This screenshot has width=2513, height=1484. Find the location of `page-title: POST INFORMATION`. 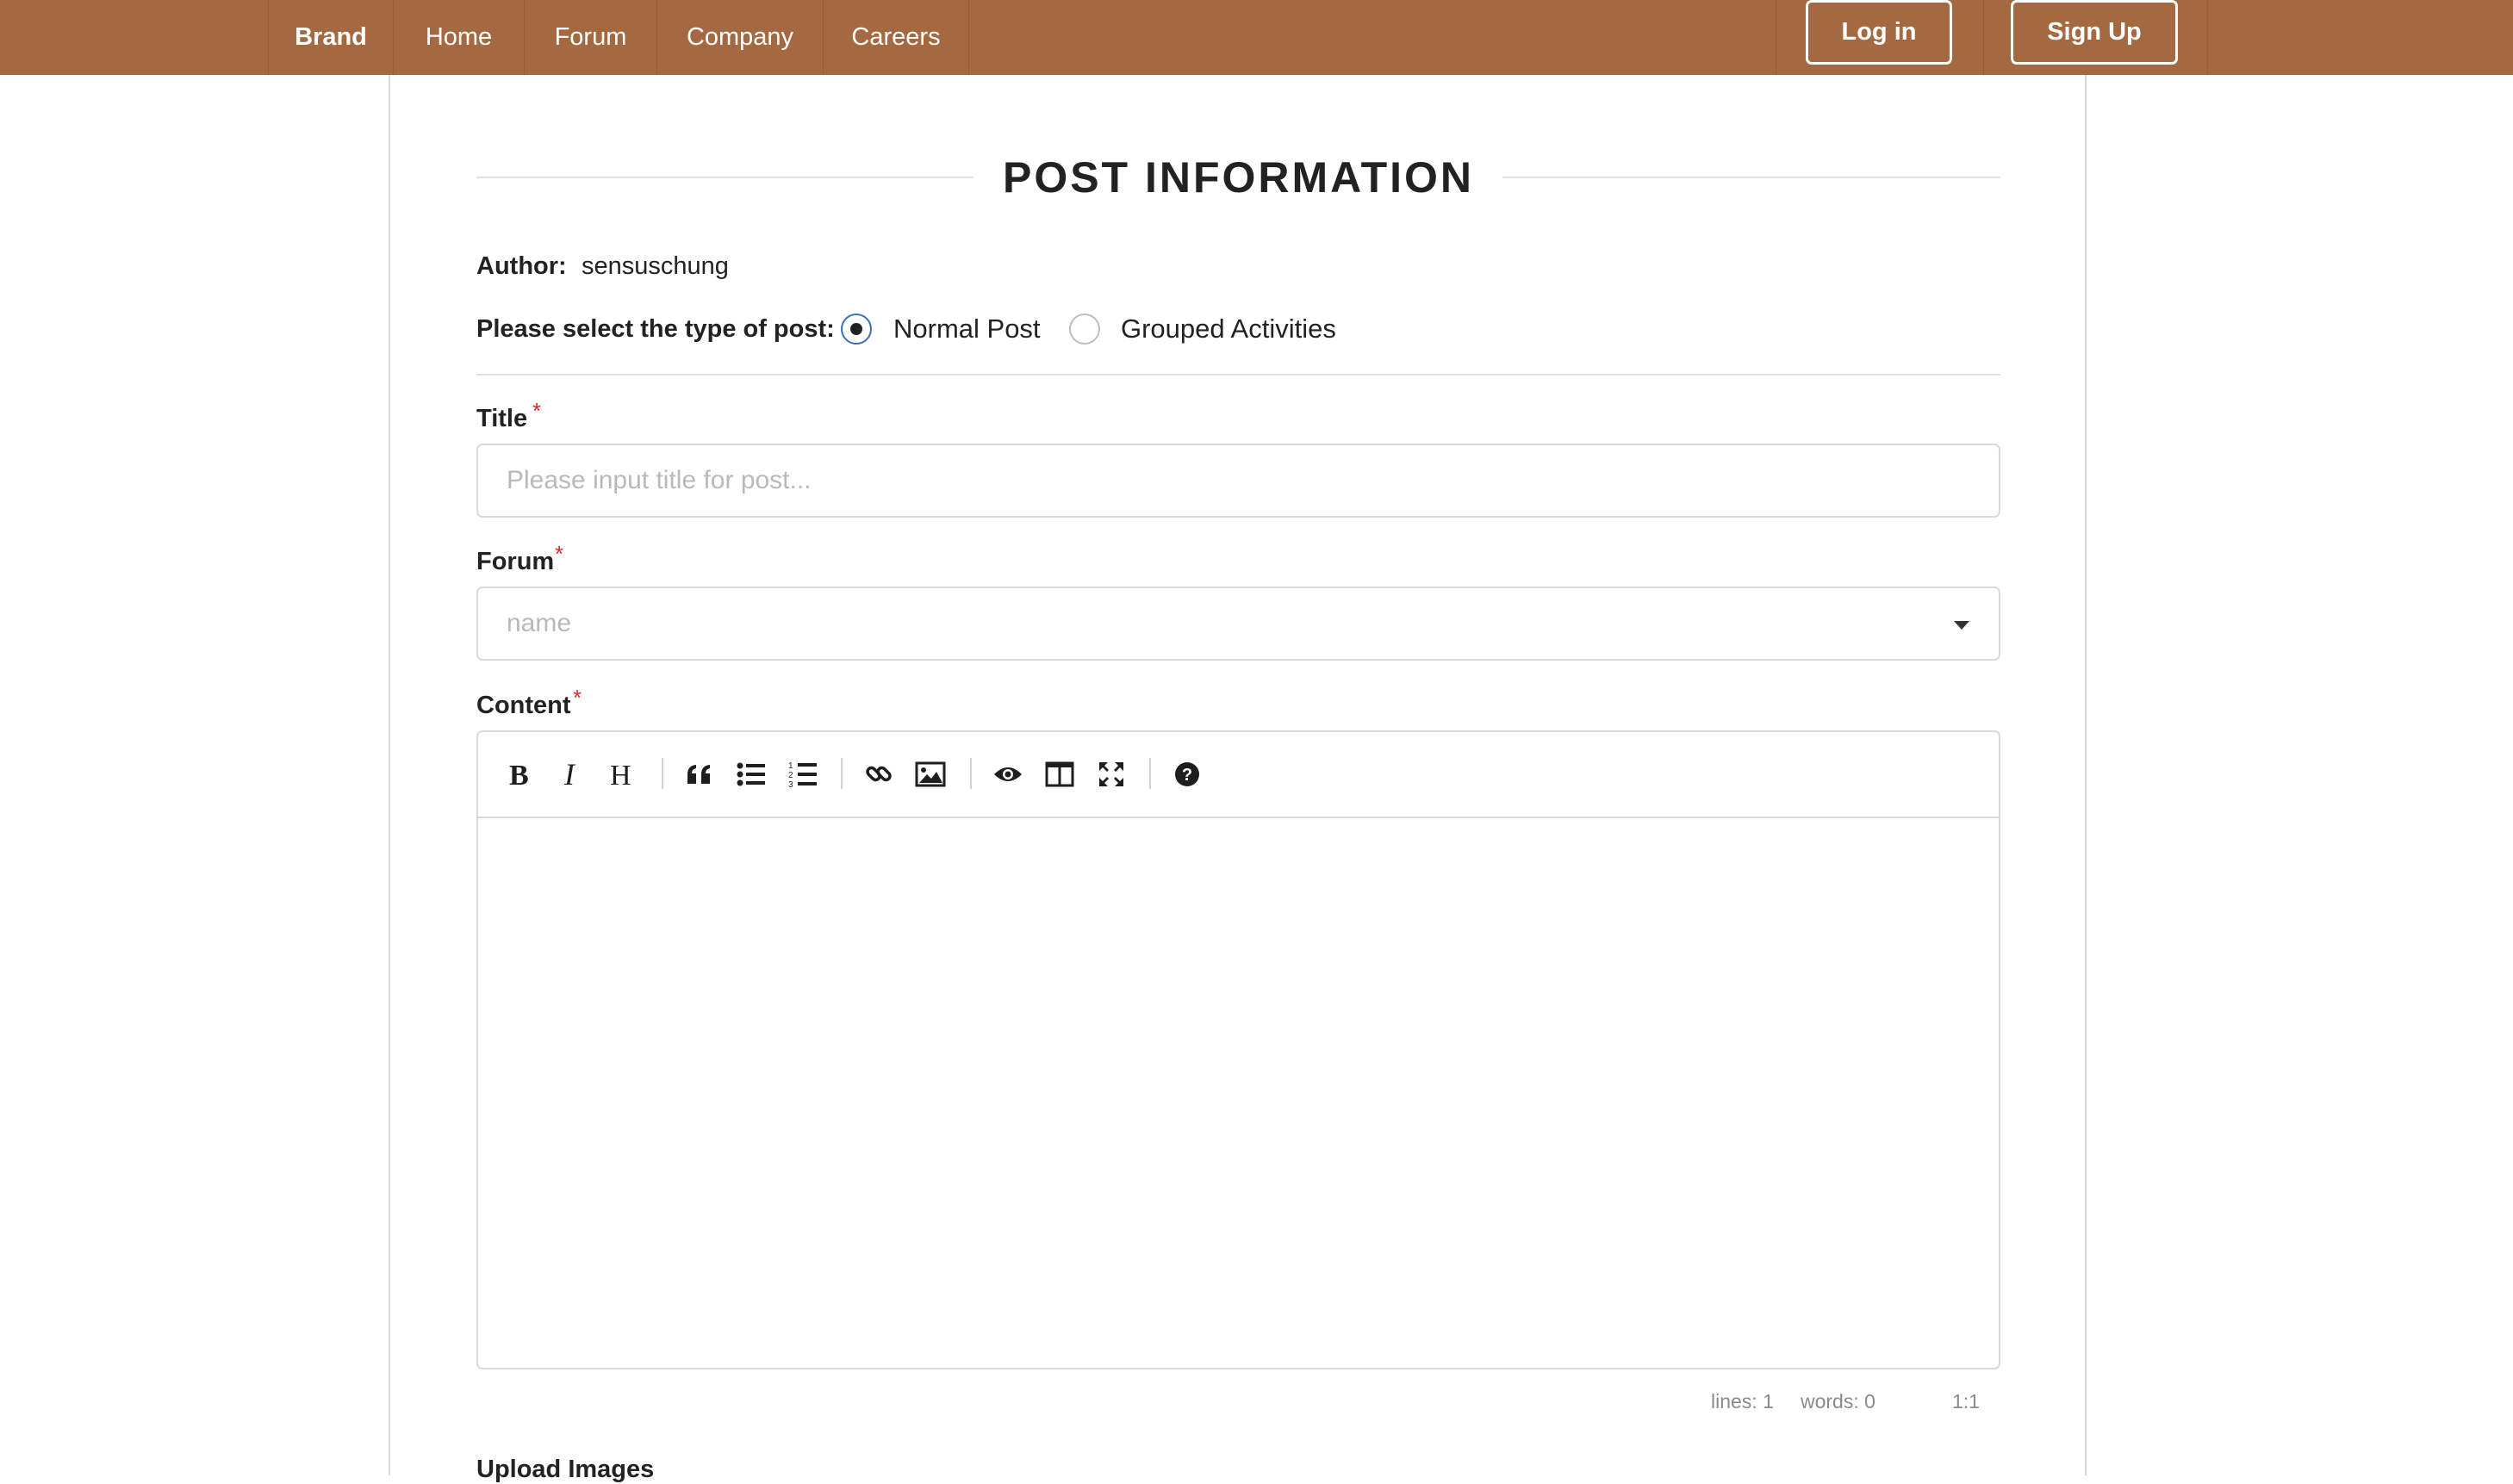

page-title: POST INFORMATION is located at coordinates (1238, 177).